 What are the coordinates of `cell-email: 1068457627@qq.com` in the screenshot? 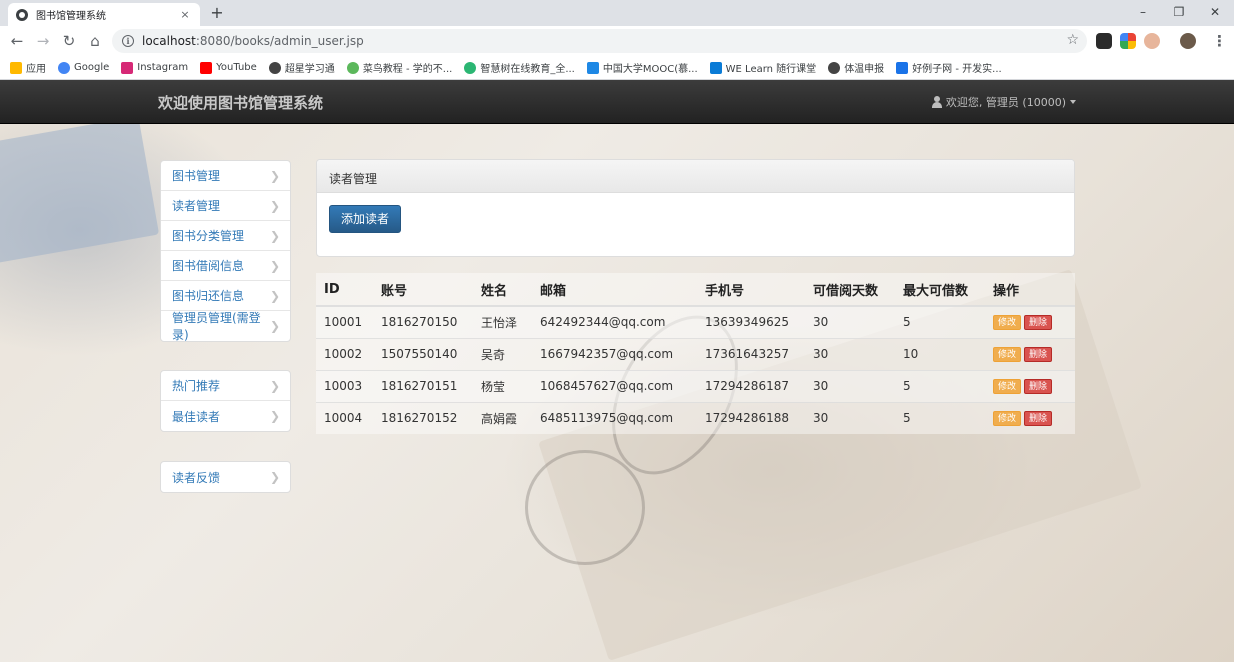 It's located at (614, 385).